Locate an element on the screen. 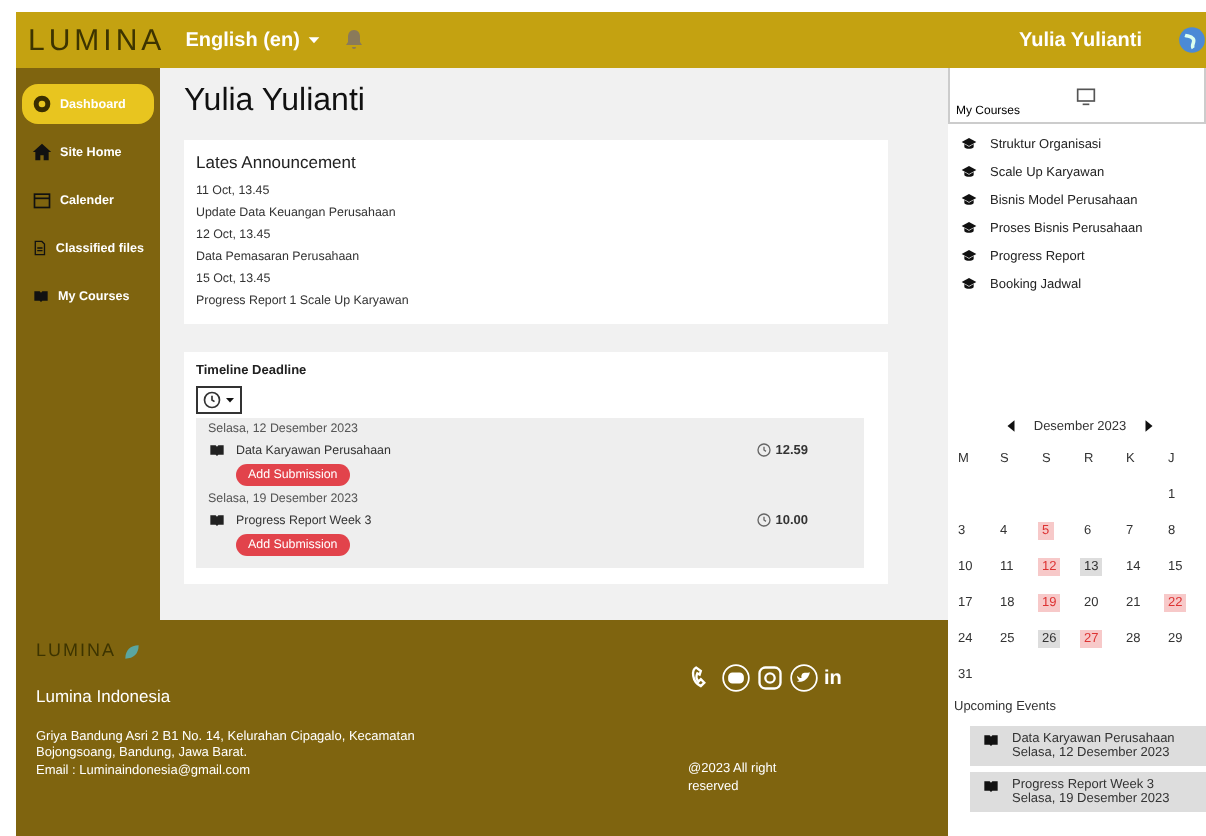  home-icon is located at coordinates (42, 152).